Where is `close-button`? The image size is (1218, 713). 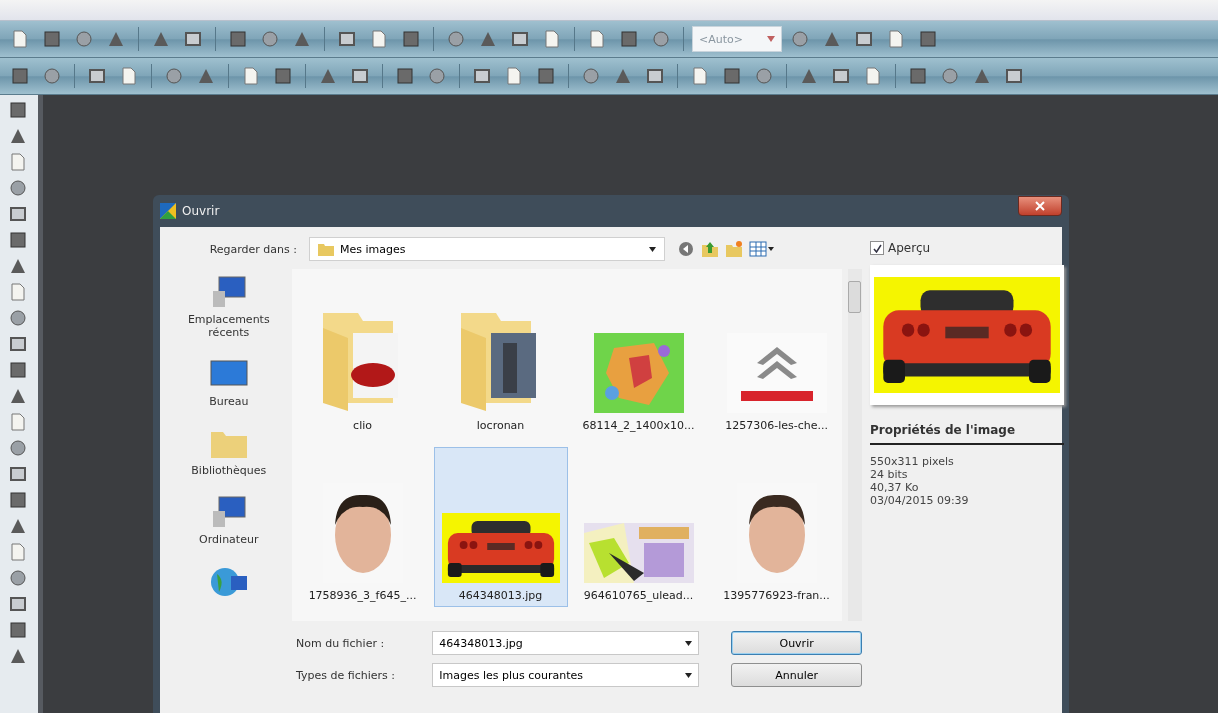
close-button is located at coordinates (1040, 206).